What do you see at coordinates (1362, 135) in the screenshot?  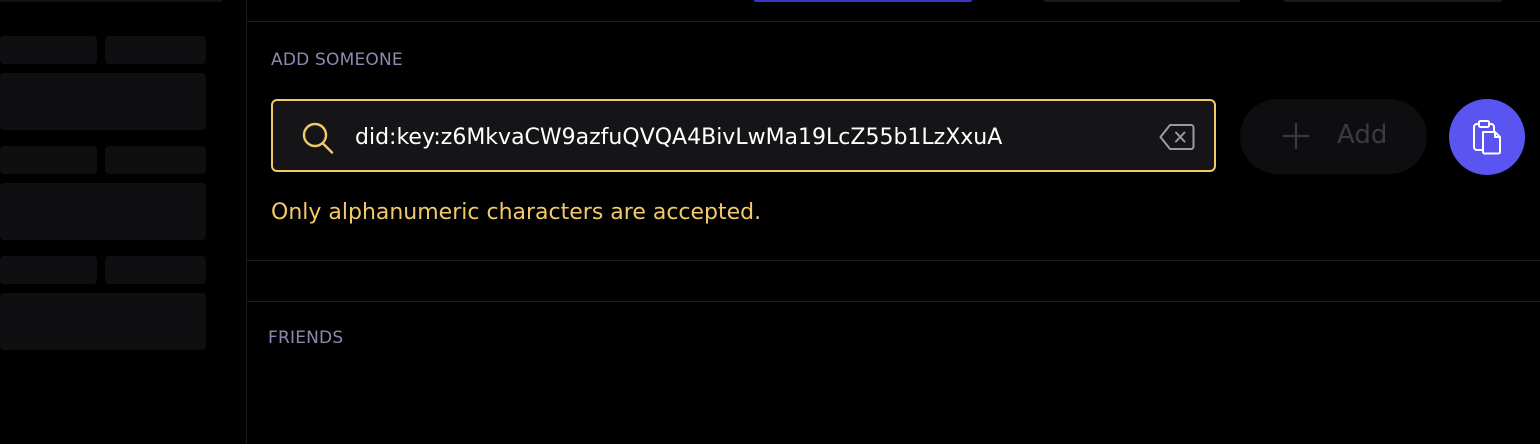 I see `add-button-label: Add` at bounding box center [1362, 135].